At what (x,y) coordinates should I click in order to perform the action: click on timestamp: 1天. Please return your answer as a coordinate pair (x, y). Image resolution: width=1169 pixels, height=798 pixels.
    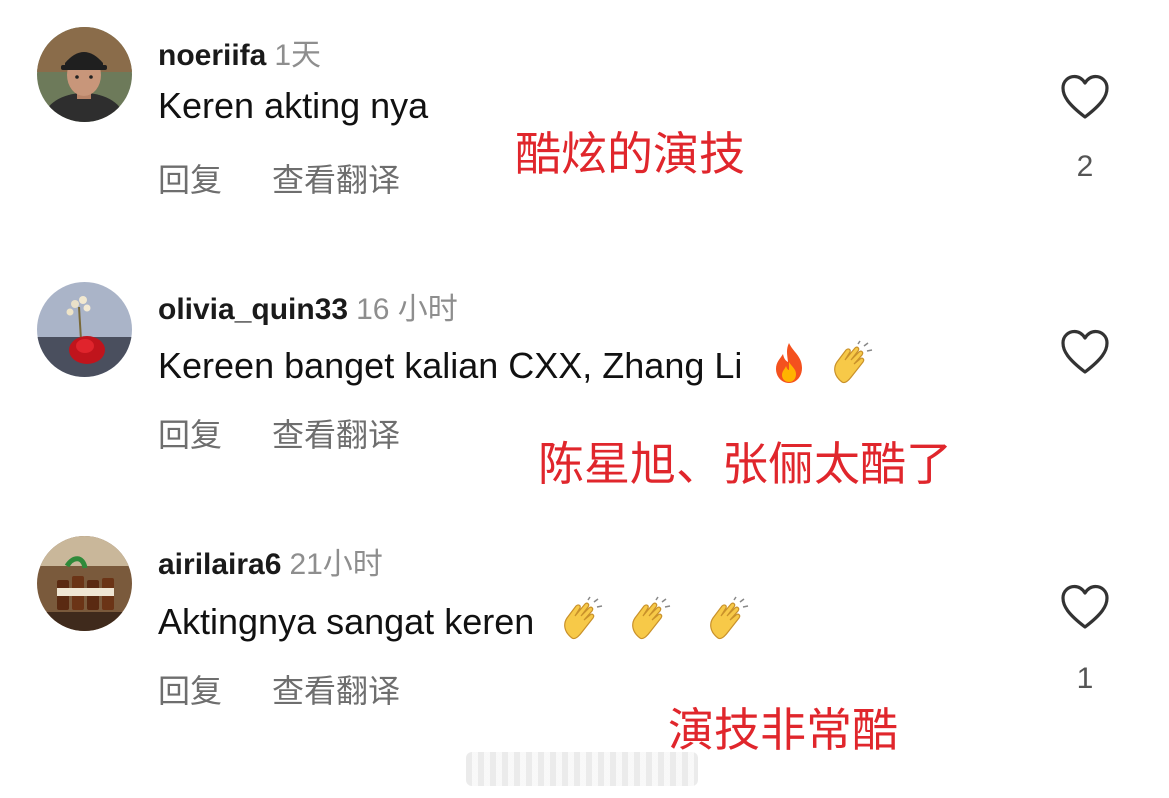
    Looking at the image, I should click on (298, 55).